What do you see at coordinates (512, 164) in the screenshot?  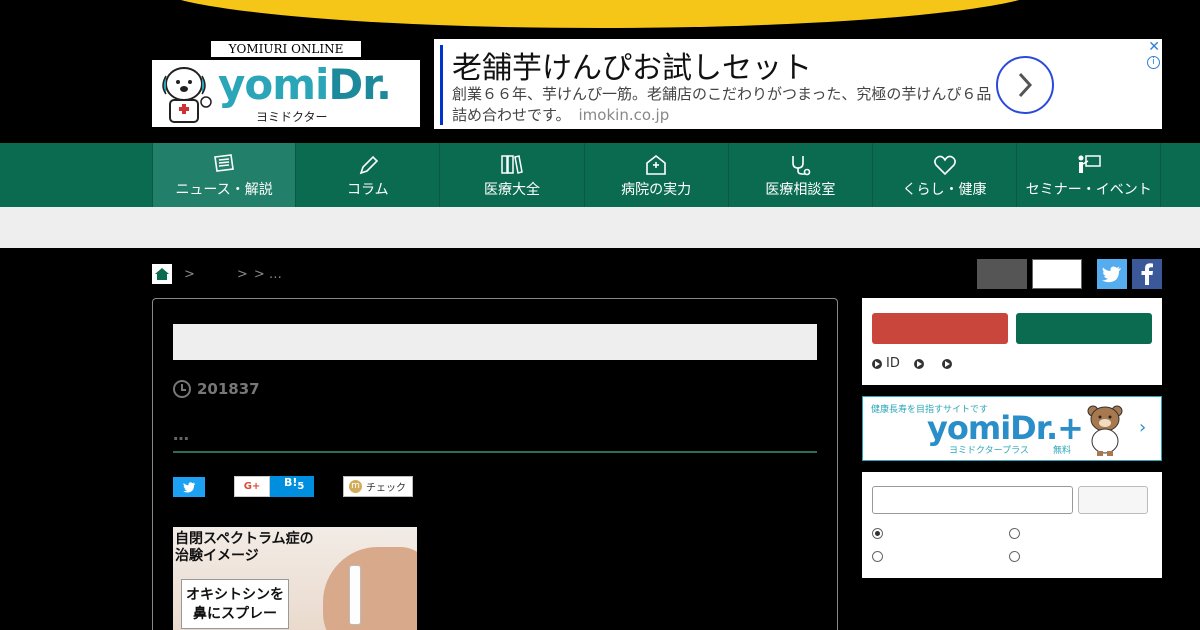 I see `books-icon` at bounding box center [512, 164].